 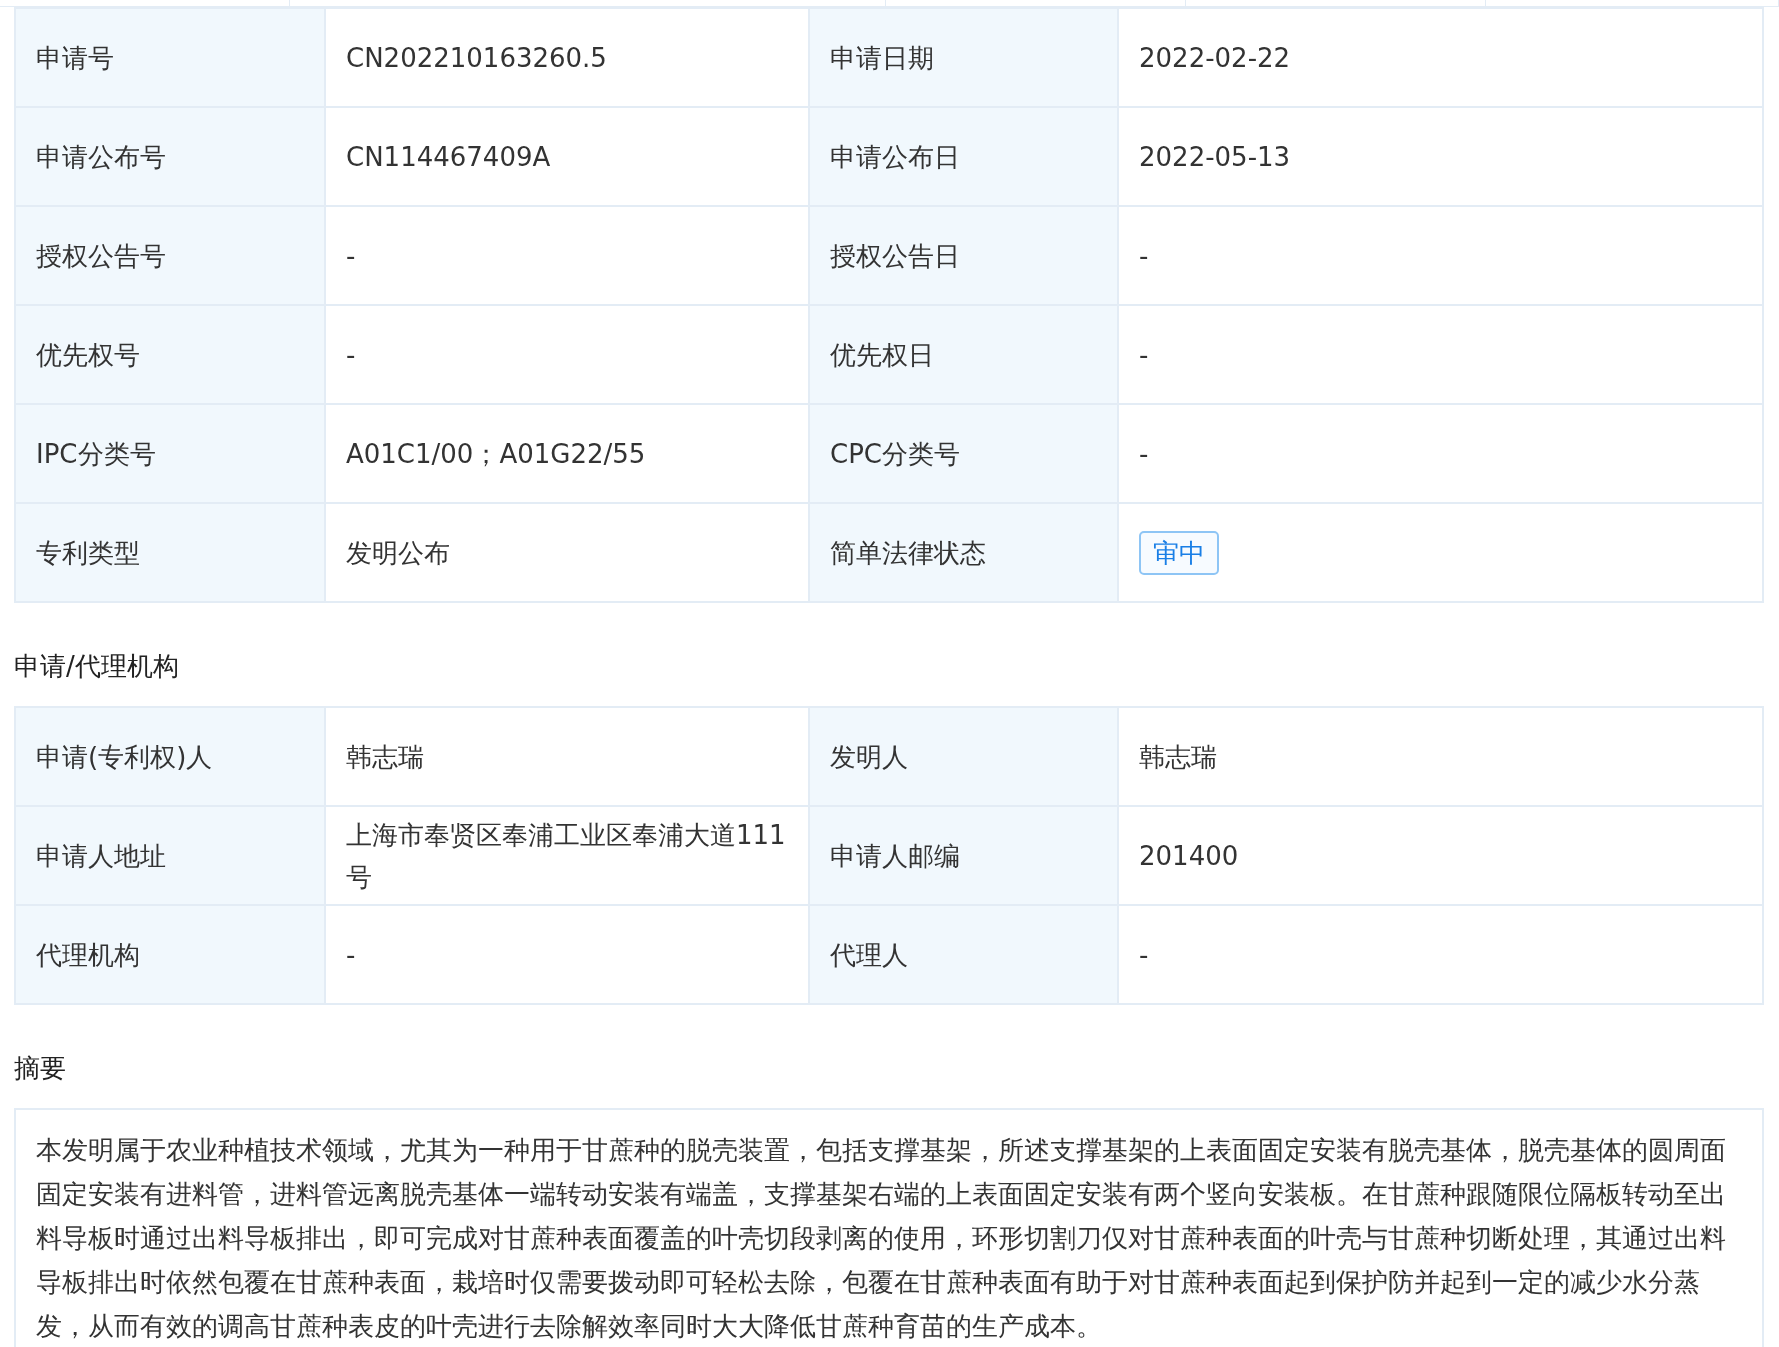 What do you see at coordinates (963, 756) in the screenshot?
I see `field-label: 发明人` at bounding box center [963, 756].